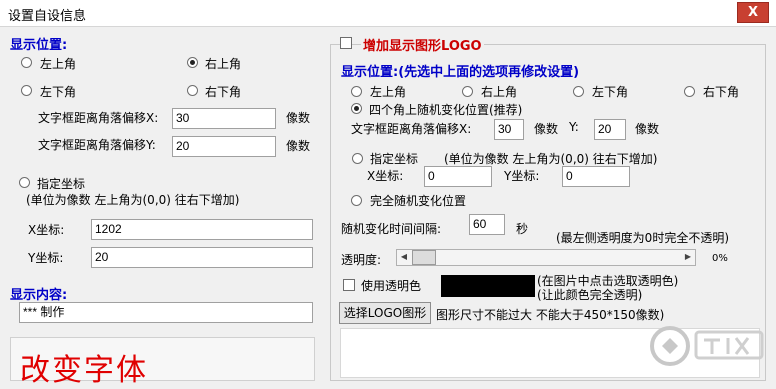  Describe the element at coordinates (509, 129) in the screenshot. I see `right-offset-x-input: 30` at that location.